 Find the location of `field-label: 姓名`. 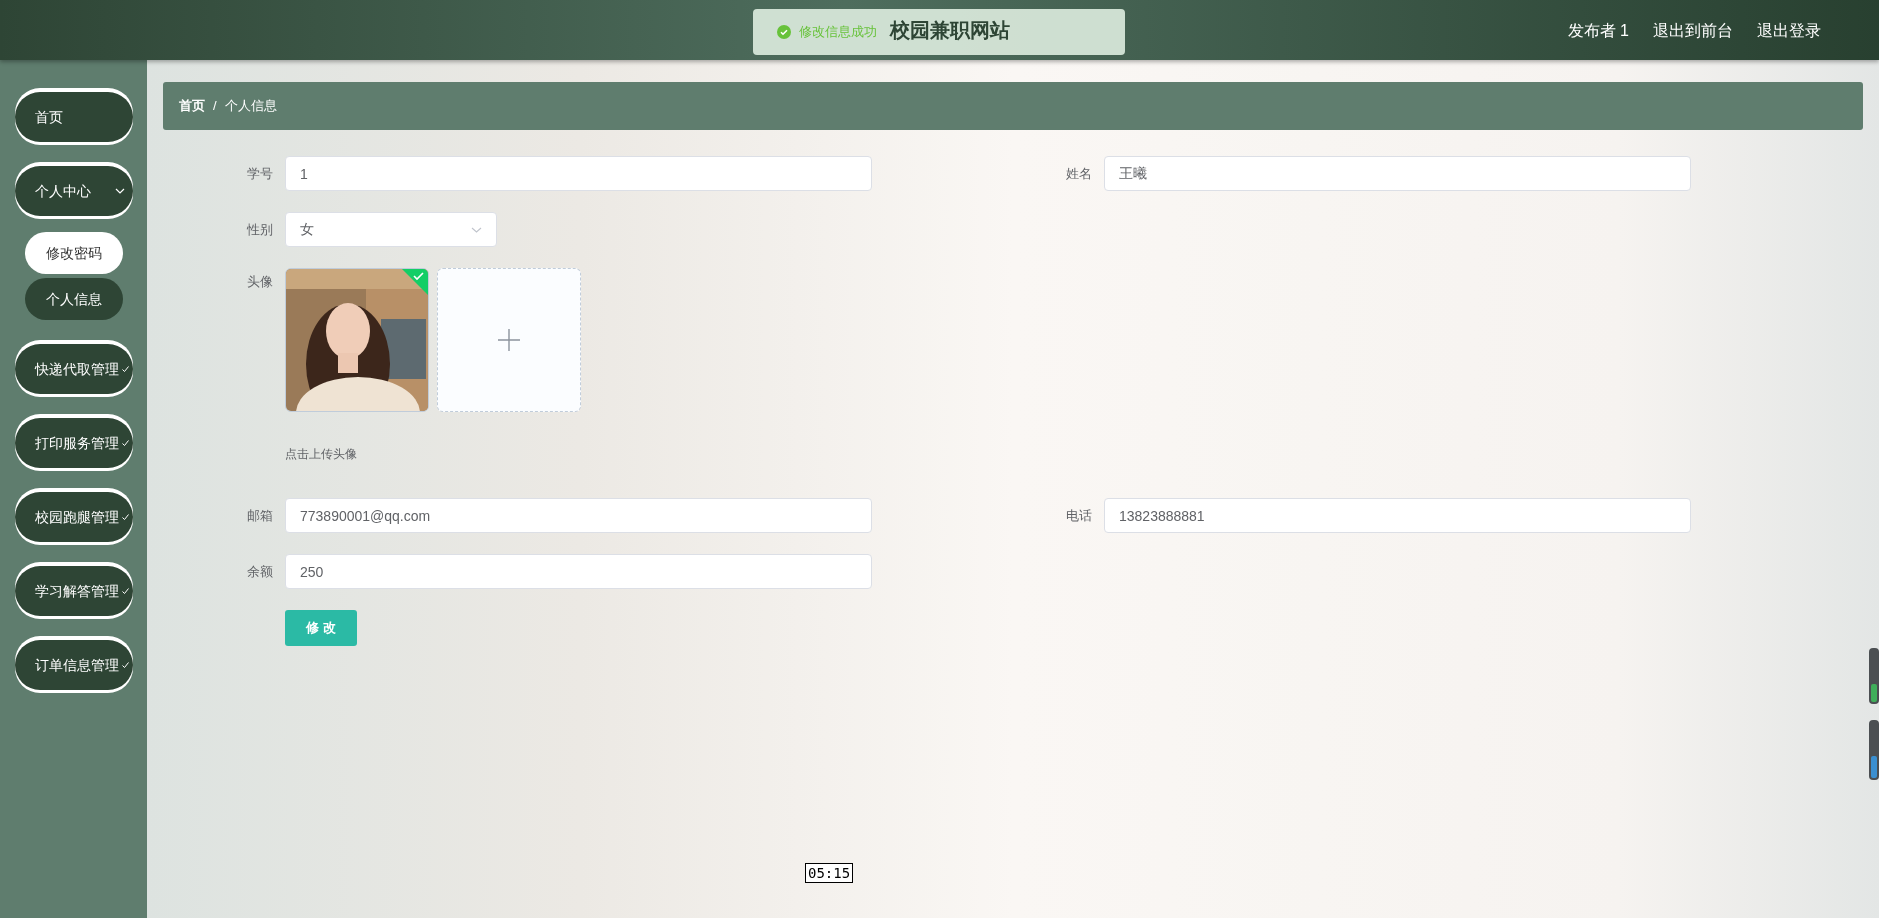

field-label: 姓名 is located at coordinates (1079, 174).